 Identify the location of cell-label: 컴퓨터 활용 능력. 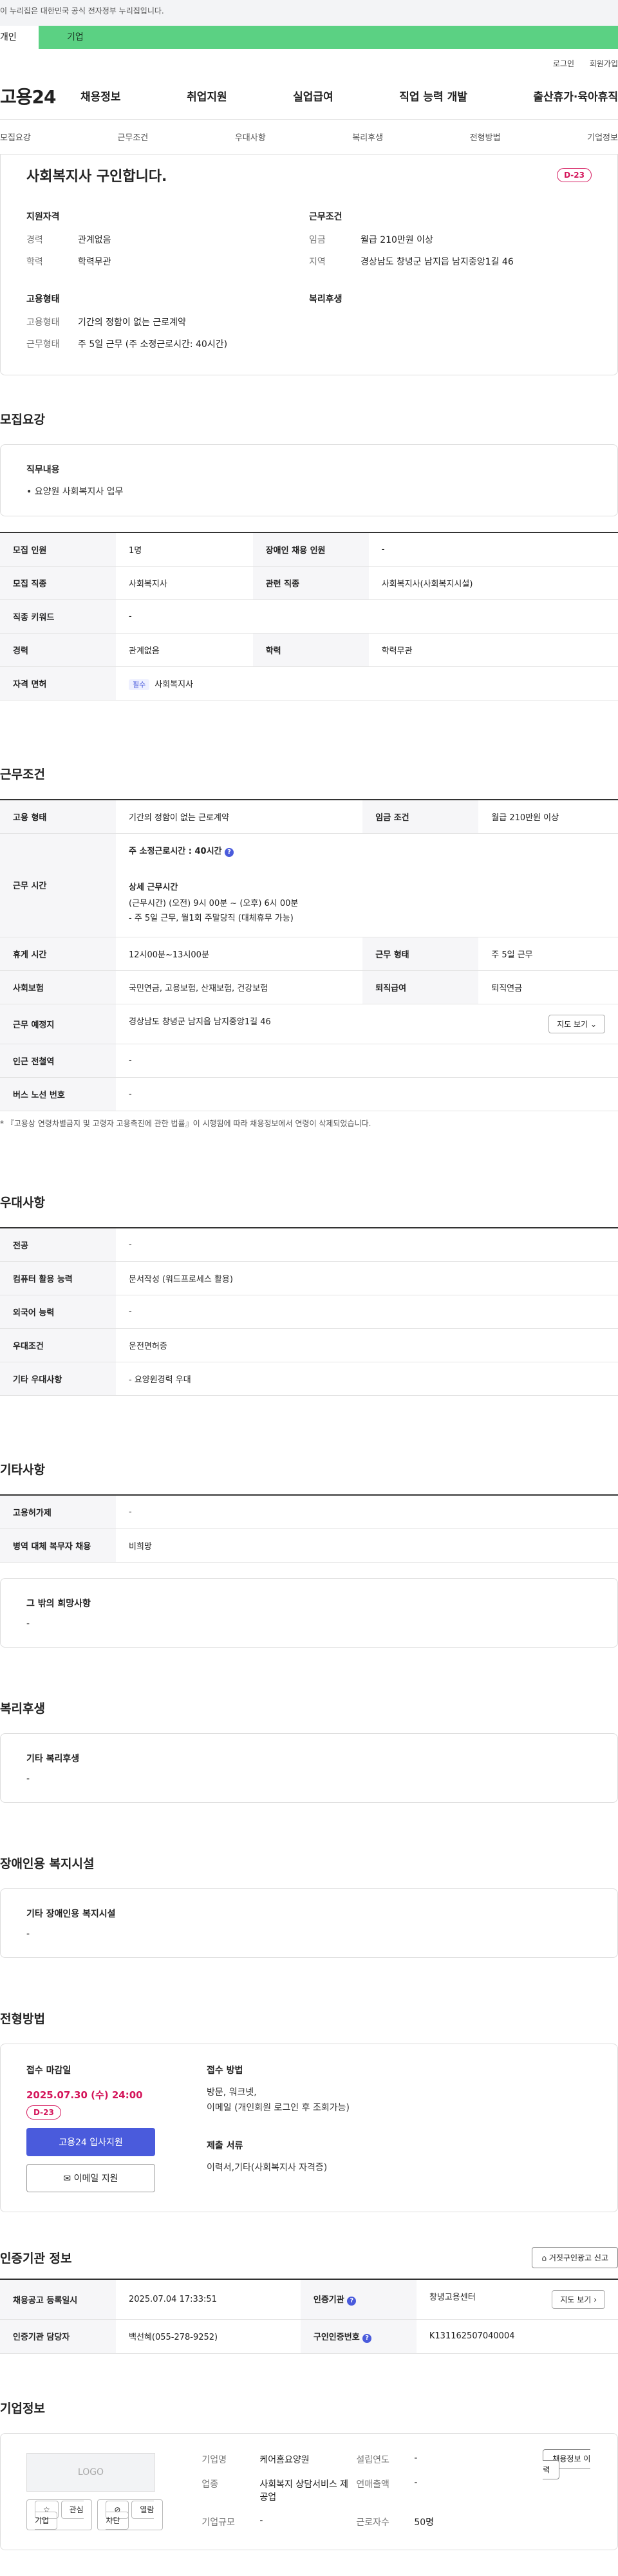
(58, 1278).